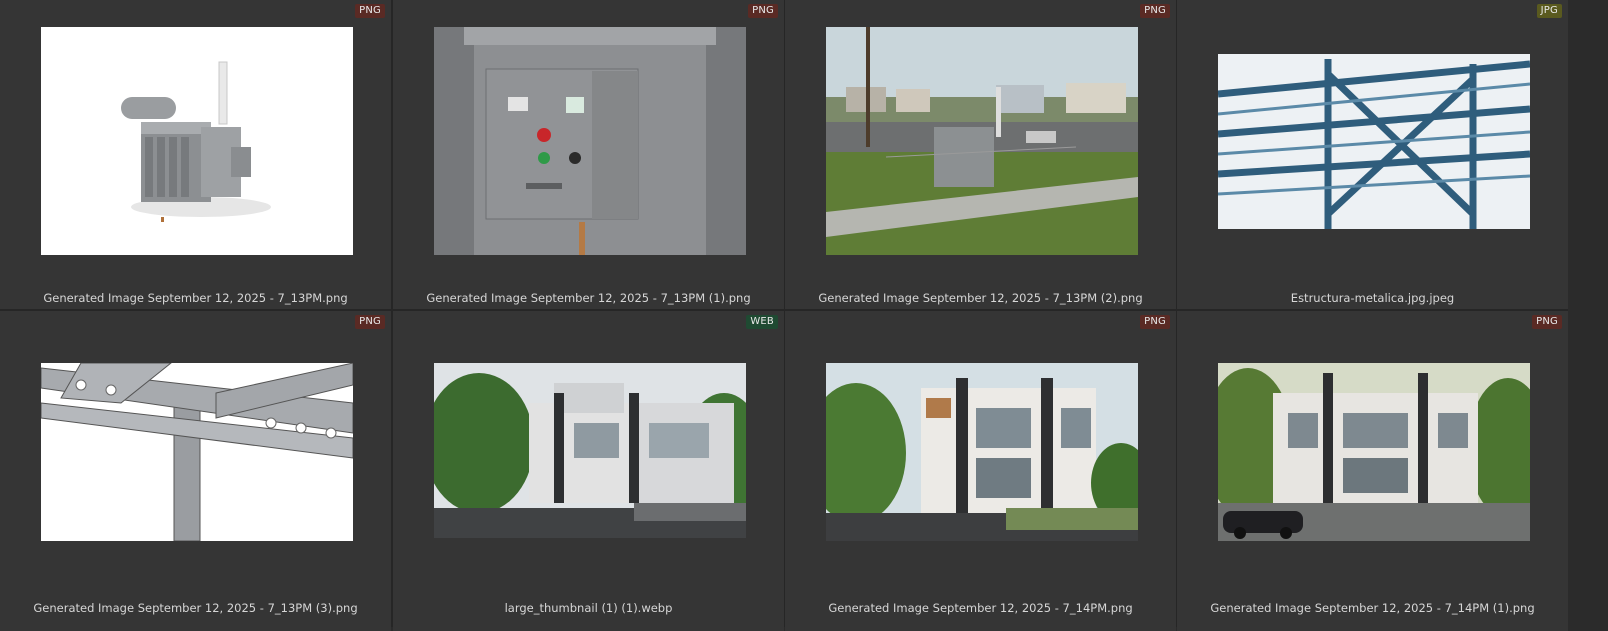  What do you see at coordinates (1588, 313) in the screenshot?
I see `vertical-scrollbar` at bounding box center [1588, 313].